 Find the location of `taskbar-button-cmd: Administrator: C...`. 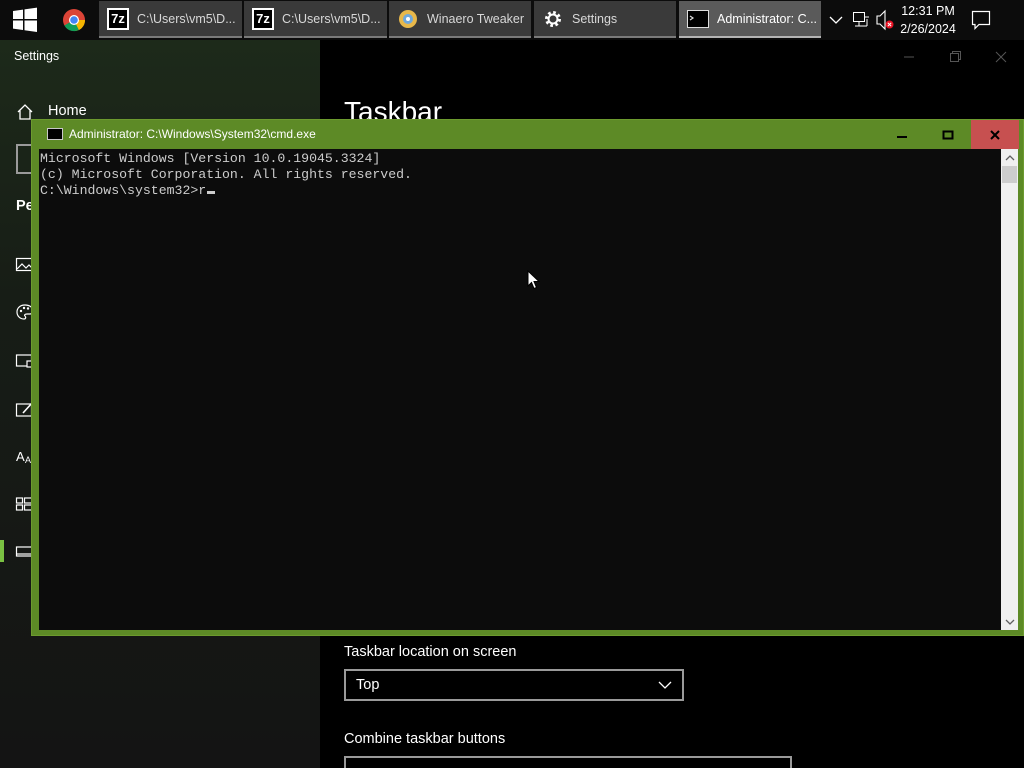

taskbar-button-cmd: Administrator: C... is located at coordinates (750, 19).